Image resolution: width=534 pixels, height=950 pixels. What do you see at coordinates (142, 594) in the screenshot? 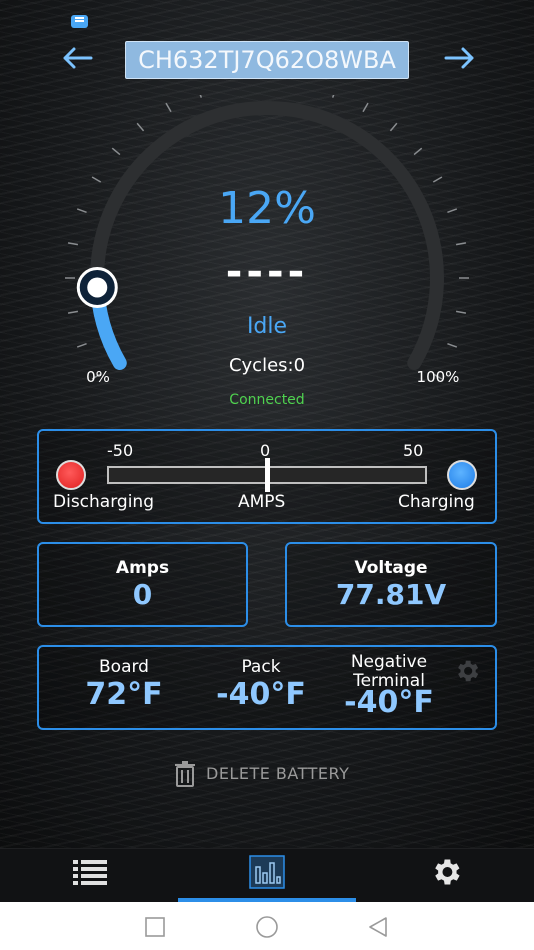
I see `amps-value: 0` at bounding box center [142, 594].